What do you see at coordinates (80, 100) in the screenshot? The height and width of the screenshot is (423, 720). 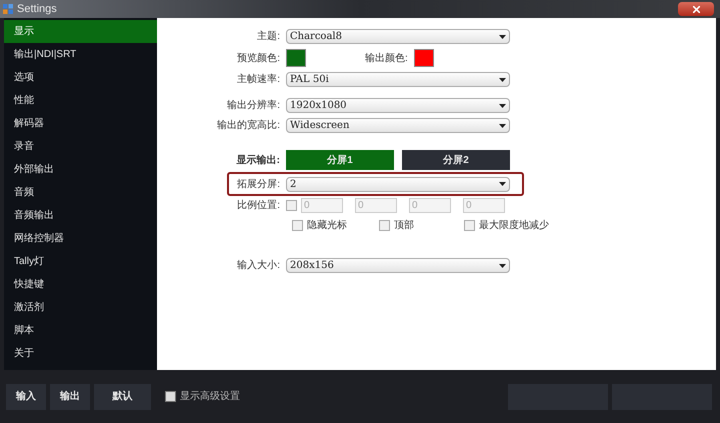 I see `sidebar-item: 性能` at bounding box center [80, 100].